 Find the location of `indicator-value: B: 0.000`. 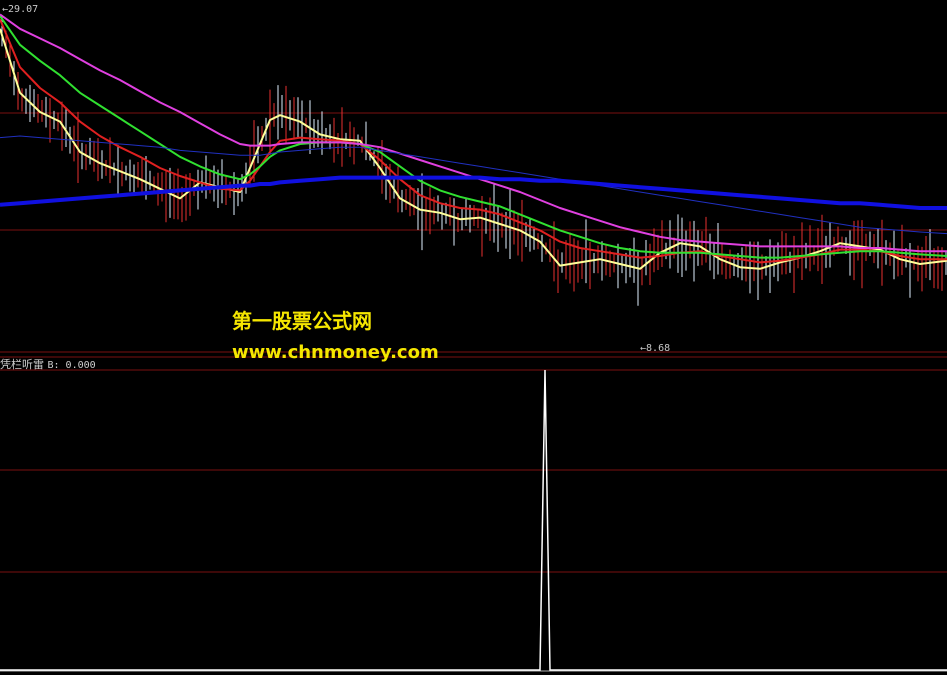

indicator-value: B: 0.000 is located at coordinates (71, 365).